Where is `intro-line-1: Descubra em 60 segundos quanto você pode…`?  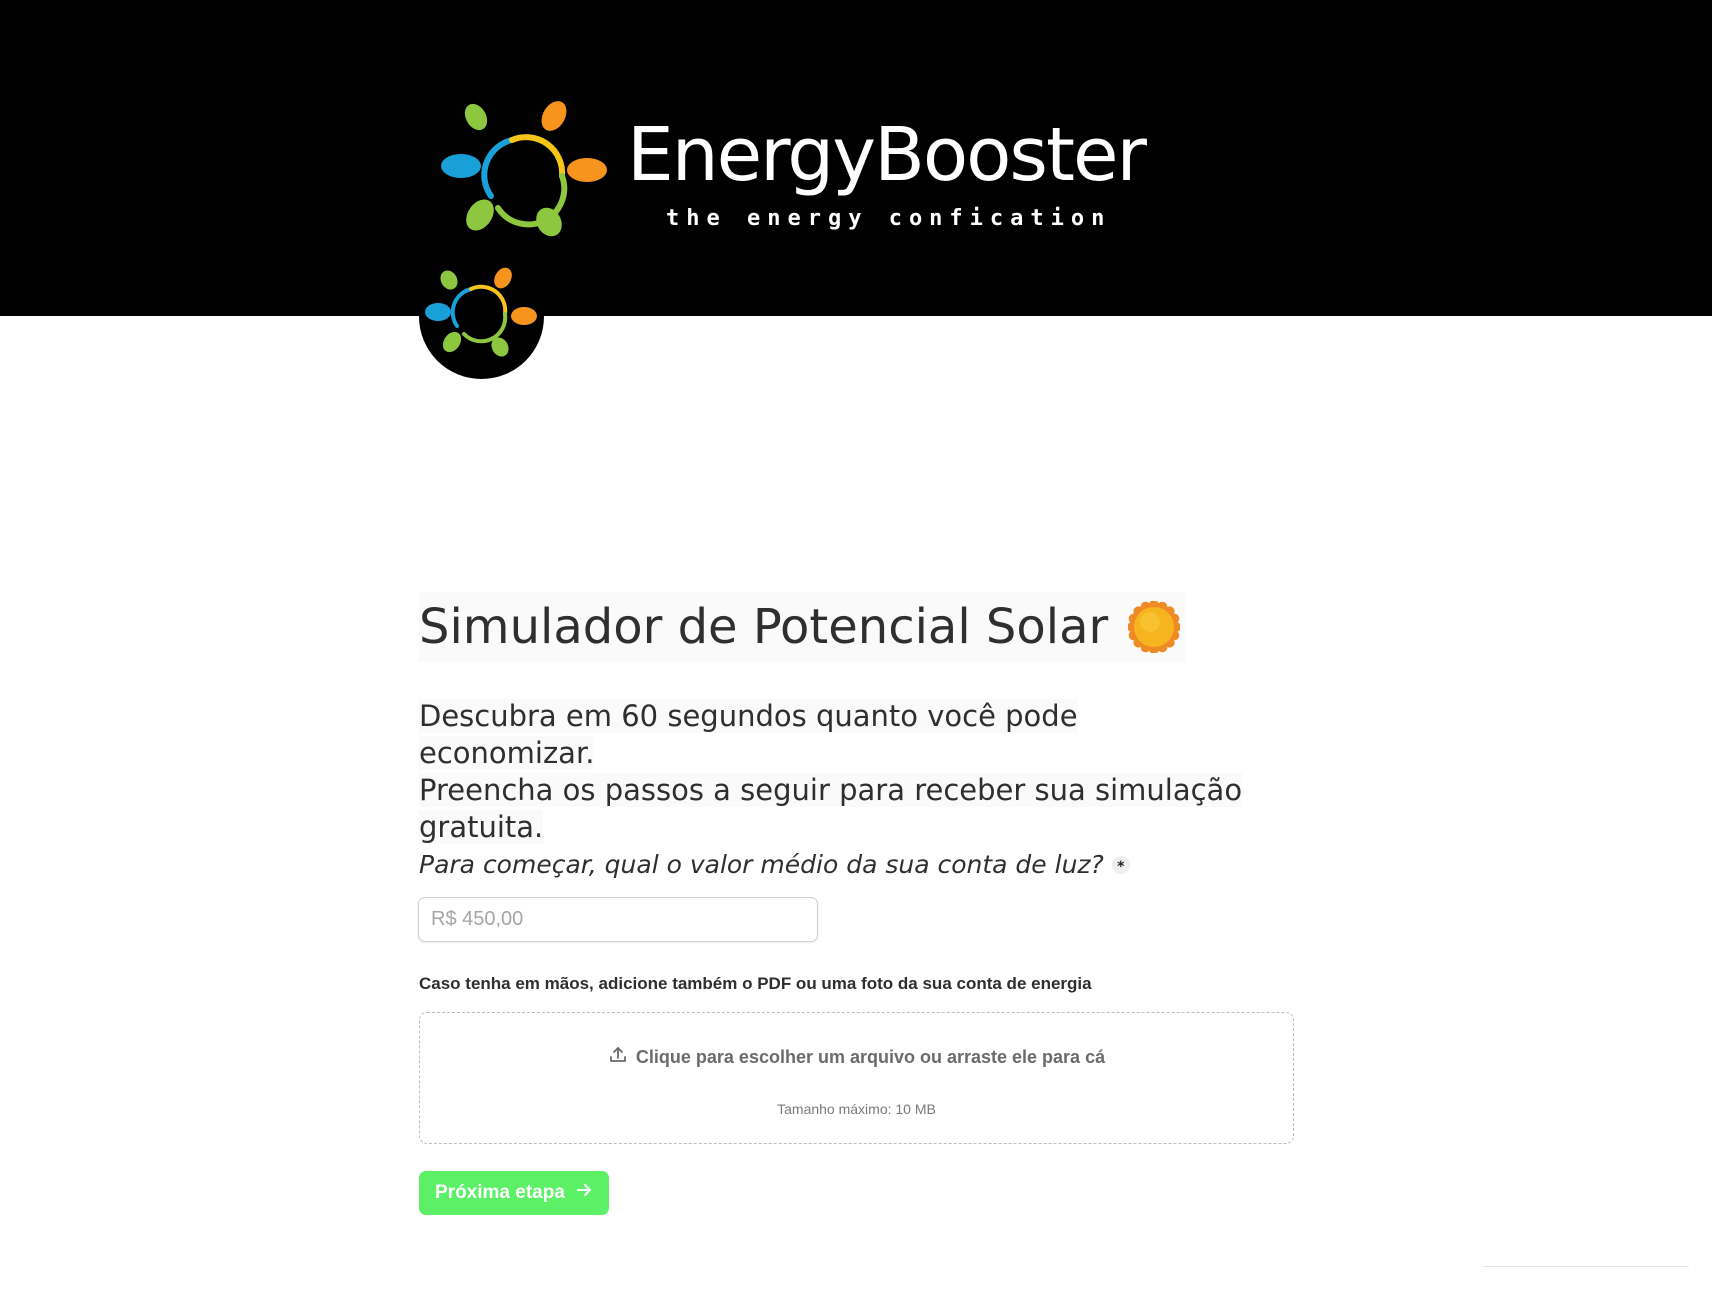
intro-line-1: Descubra em 60 segundos quanto você pode… is located at coordinates (748, 734).